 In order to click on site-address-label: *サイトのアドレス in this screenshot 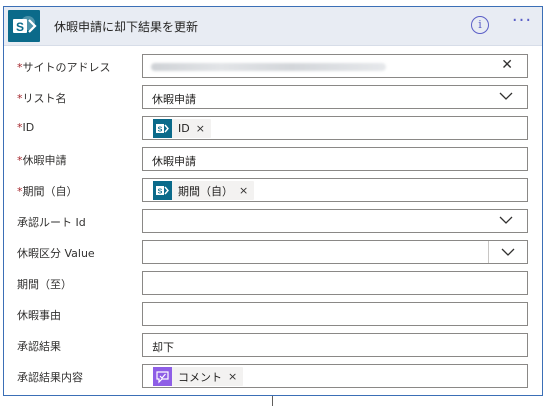, I will do `click(64, 67)`.